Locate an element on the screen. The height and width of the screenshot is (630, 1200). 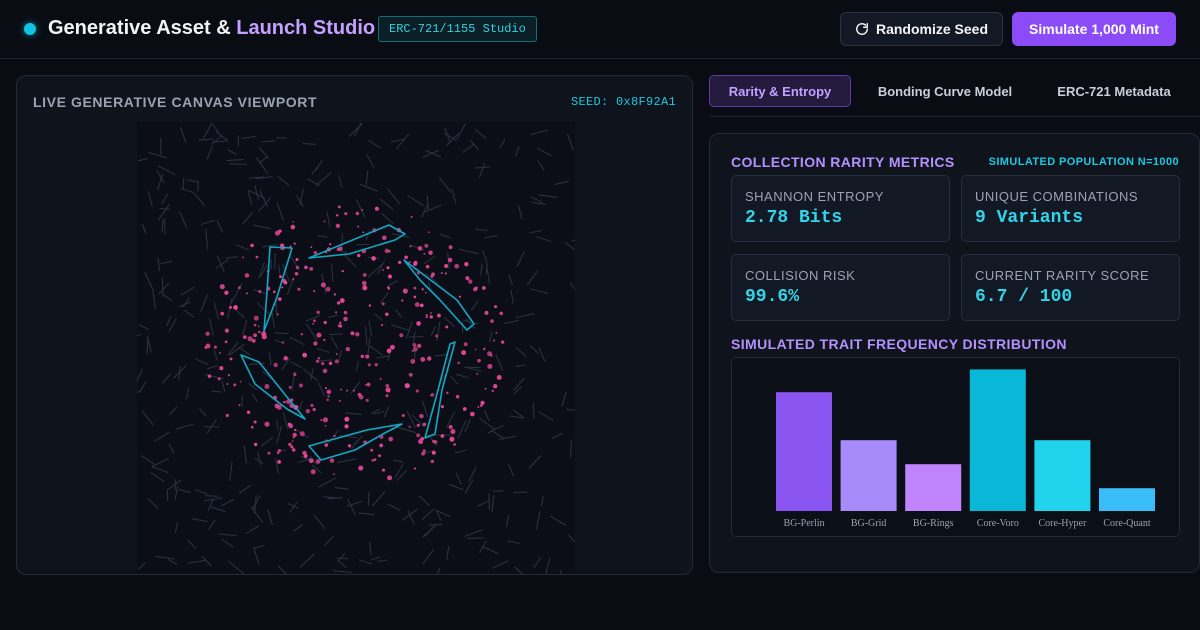
app-title: Generative Asset & Launch Studio is located at coordinates (211, 28).